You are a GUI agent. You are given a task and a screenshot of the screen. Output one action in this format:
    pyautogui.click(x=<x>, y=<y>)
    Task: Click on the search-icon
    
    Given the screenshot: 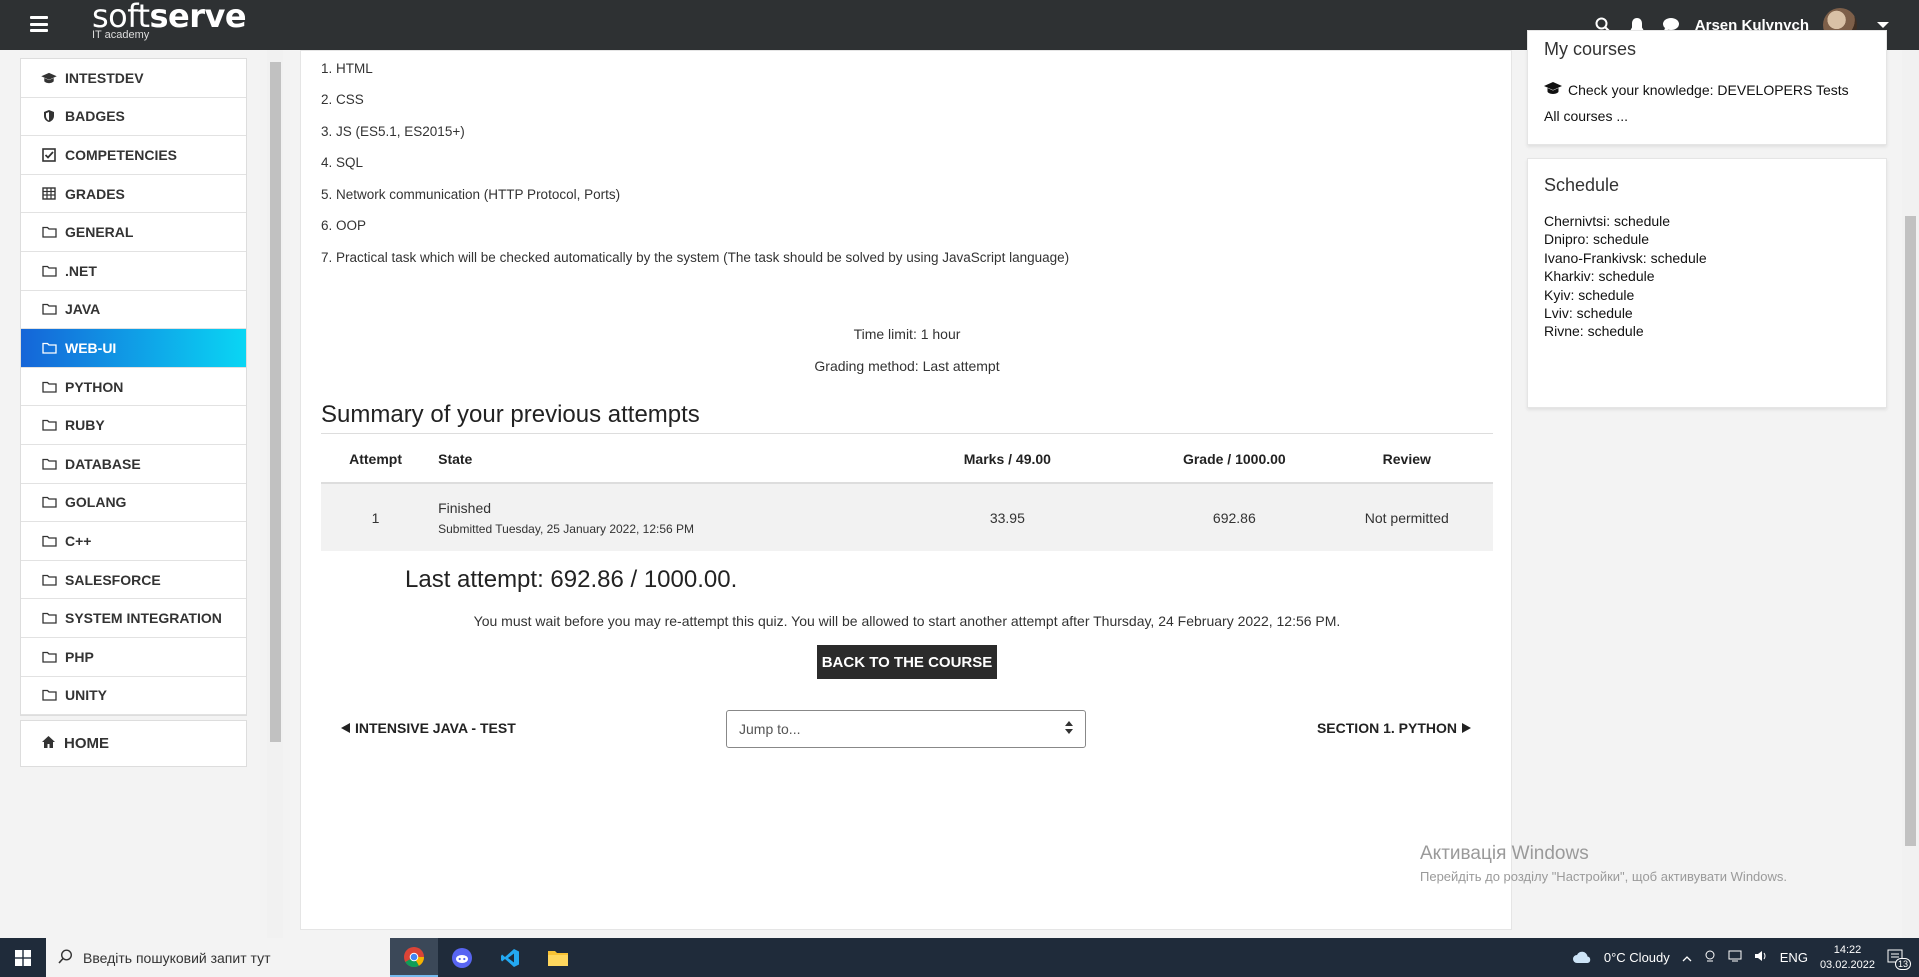 What is the action you would take?
    pyautogui.click(x=65, y=957)
    